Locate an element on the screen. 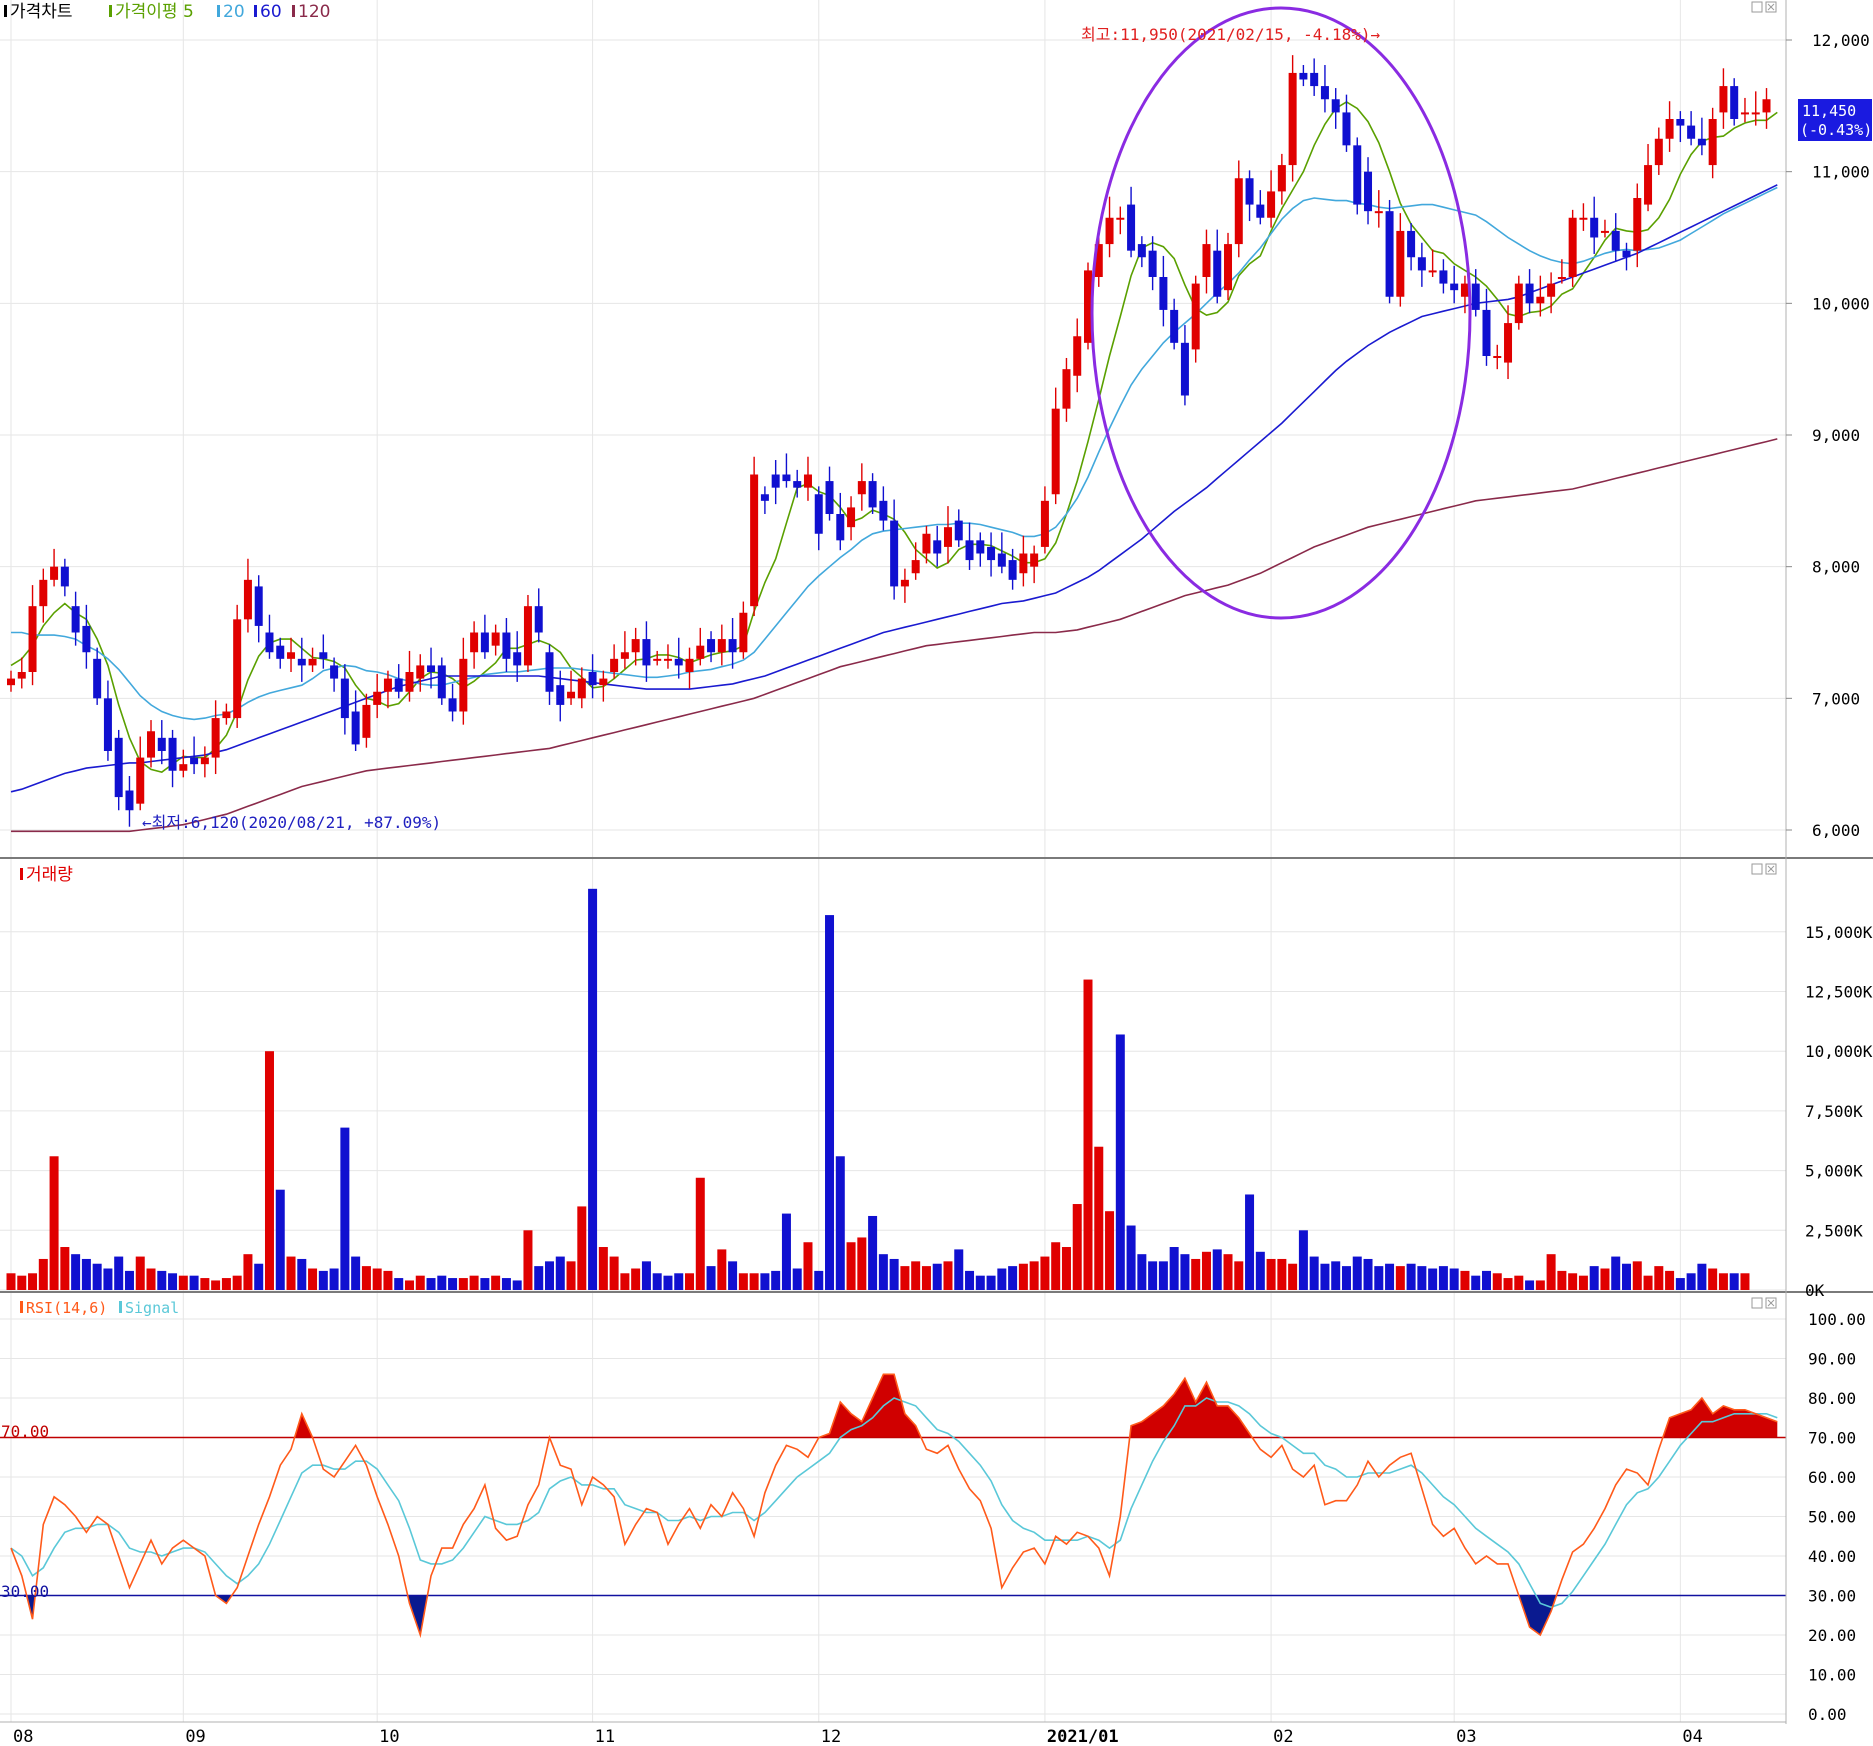 Image resolution: width=1873 pixels, height=1746 pixels. price-tick-label: 10,000 is located at coordinates (1841, 303).